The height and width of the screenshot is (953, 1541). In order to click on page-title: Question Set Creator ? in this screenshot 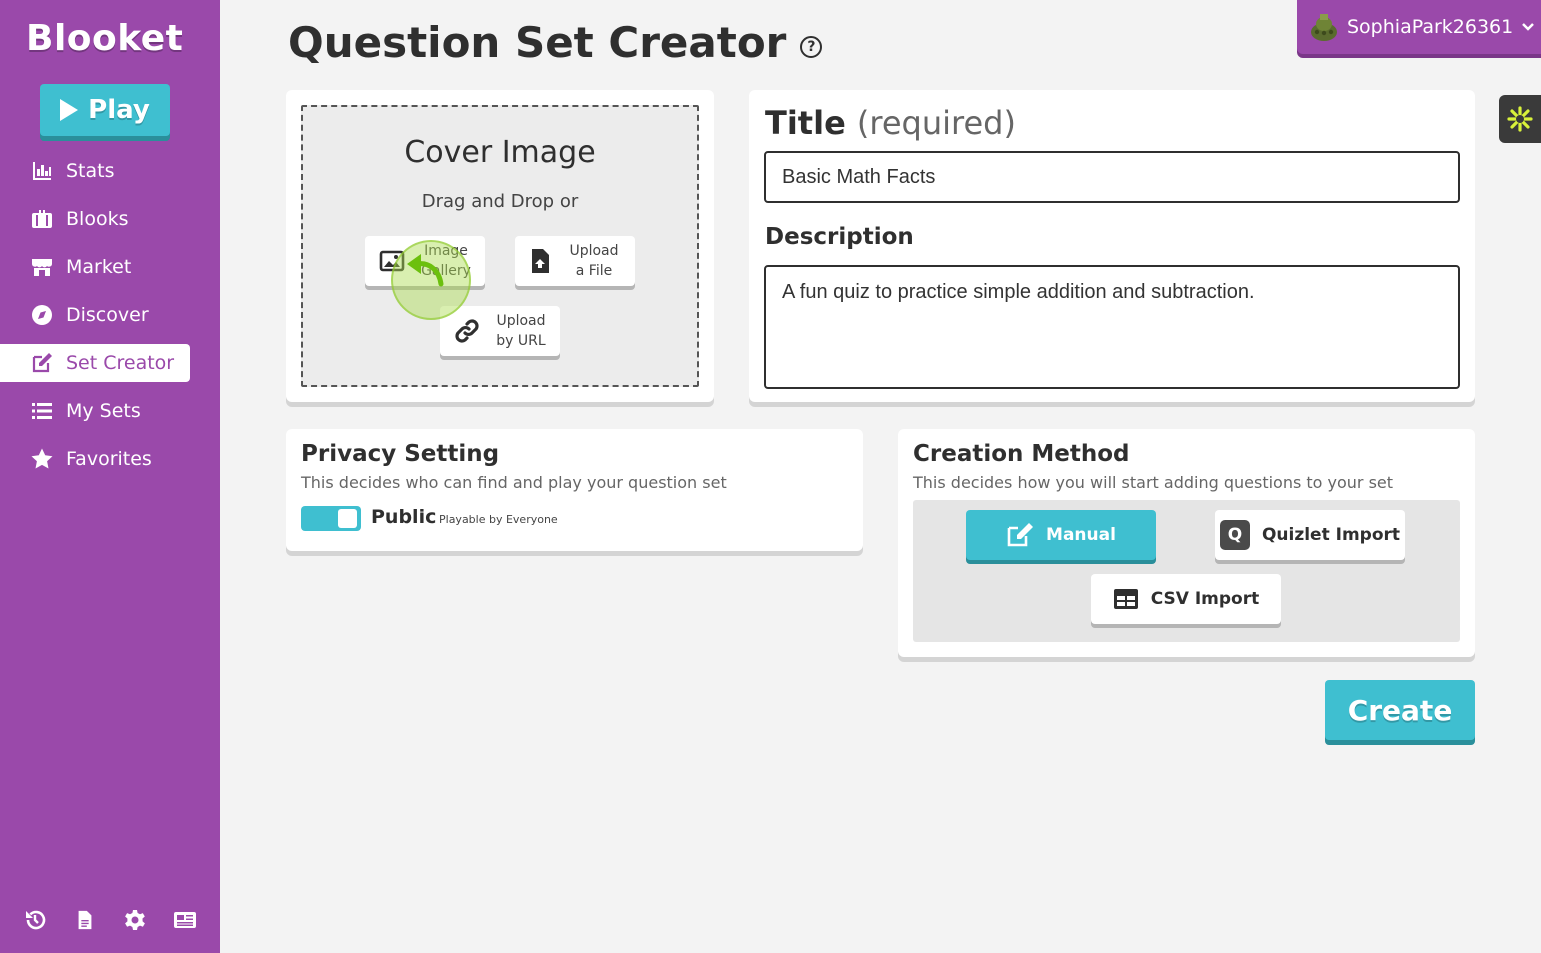, I will do `click(555, 42)`.